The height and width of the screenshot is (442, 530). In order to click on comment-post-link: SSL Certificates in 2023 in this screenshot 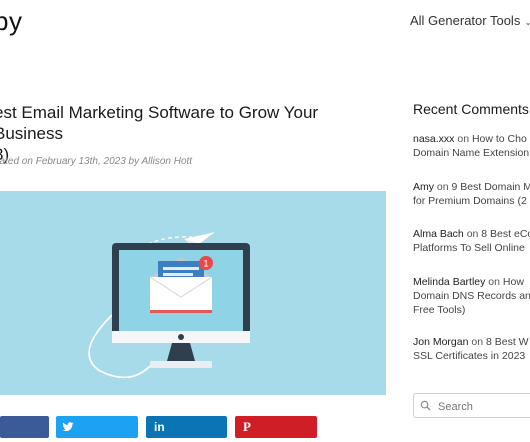, I will do `click(469, 356)`.